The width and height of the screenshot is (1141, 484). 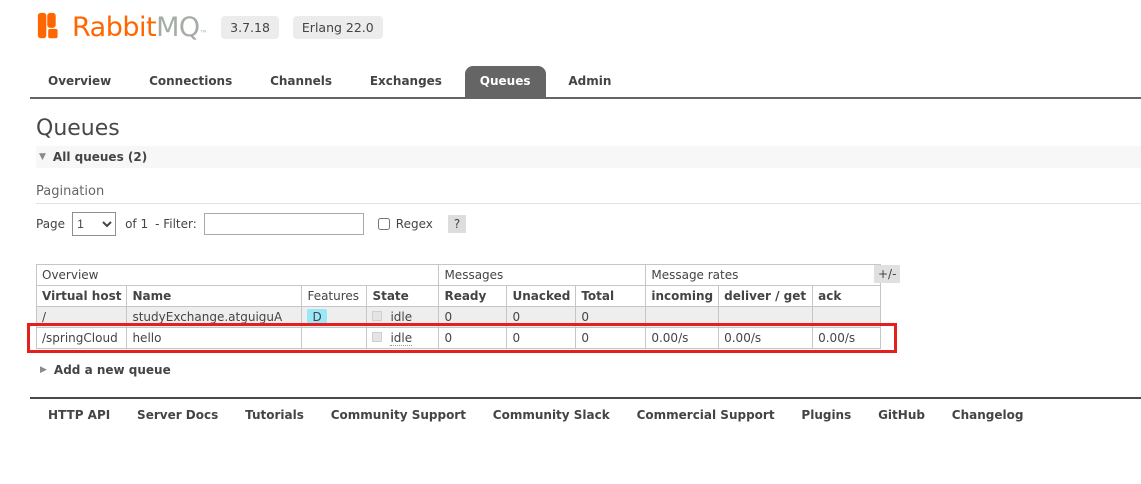 I want to click on group-messages: Messages, so click(x=542, y=275).